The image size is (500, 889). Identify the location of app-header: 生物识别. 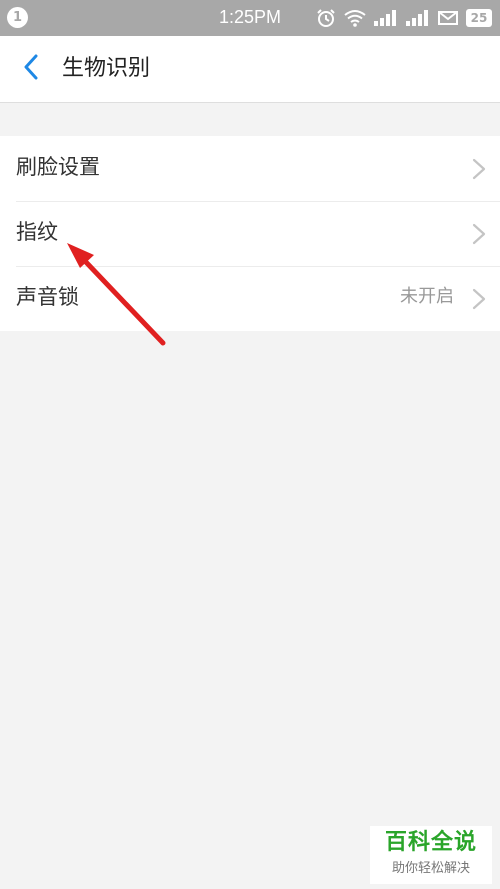
(250, 69).